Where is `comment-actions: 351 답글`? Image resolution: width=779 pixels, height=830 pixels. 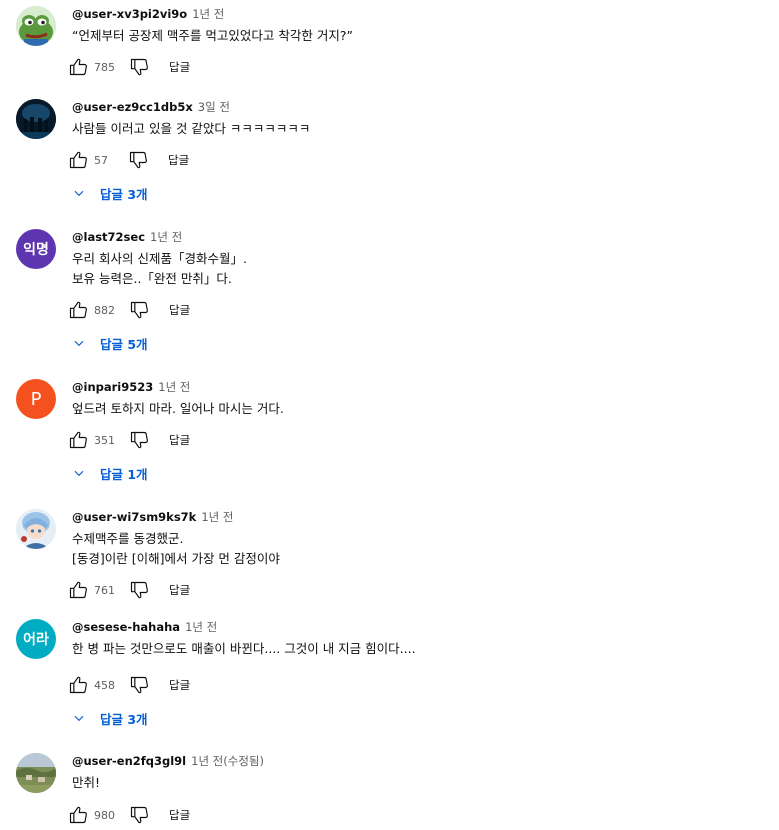 comment-actions: 351 답글 is located at coordinates (128, 440).